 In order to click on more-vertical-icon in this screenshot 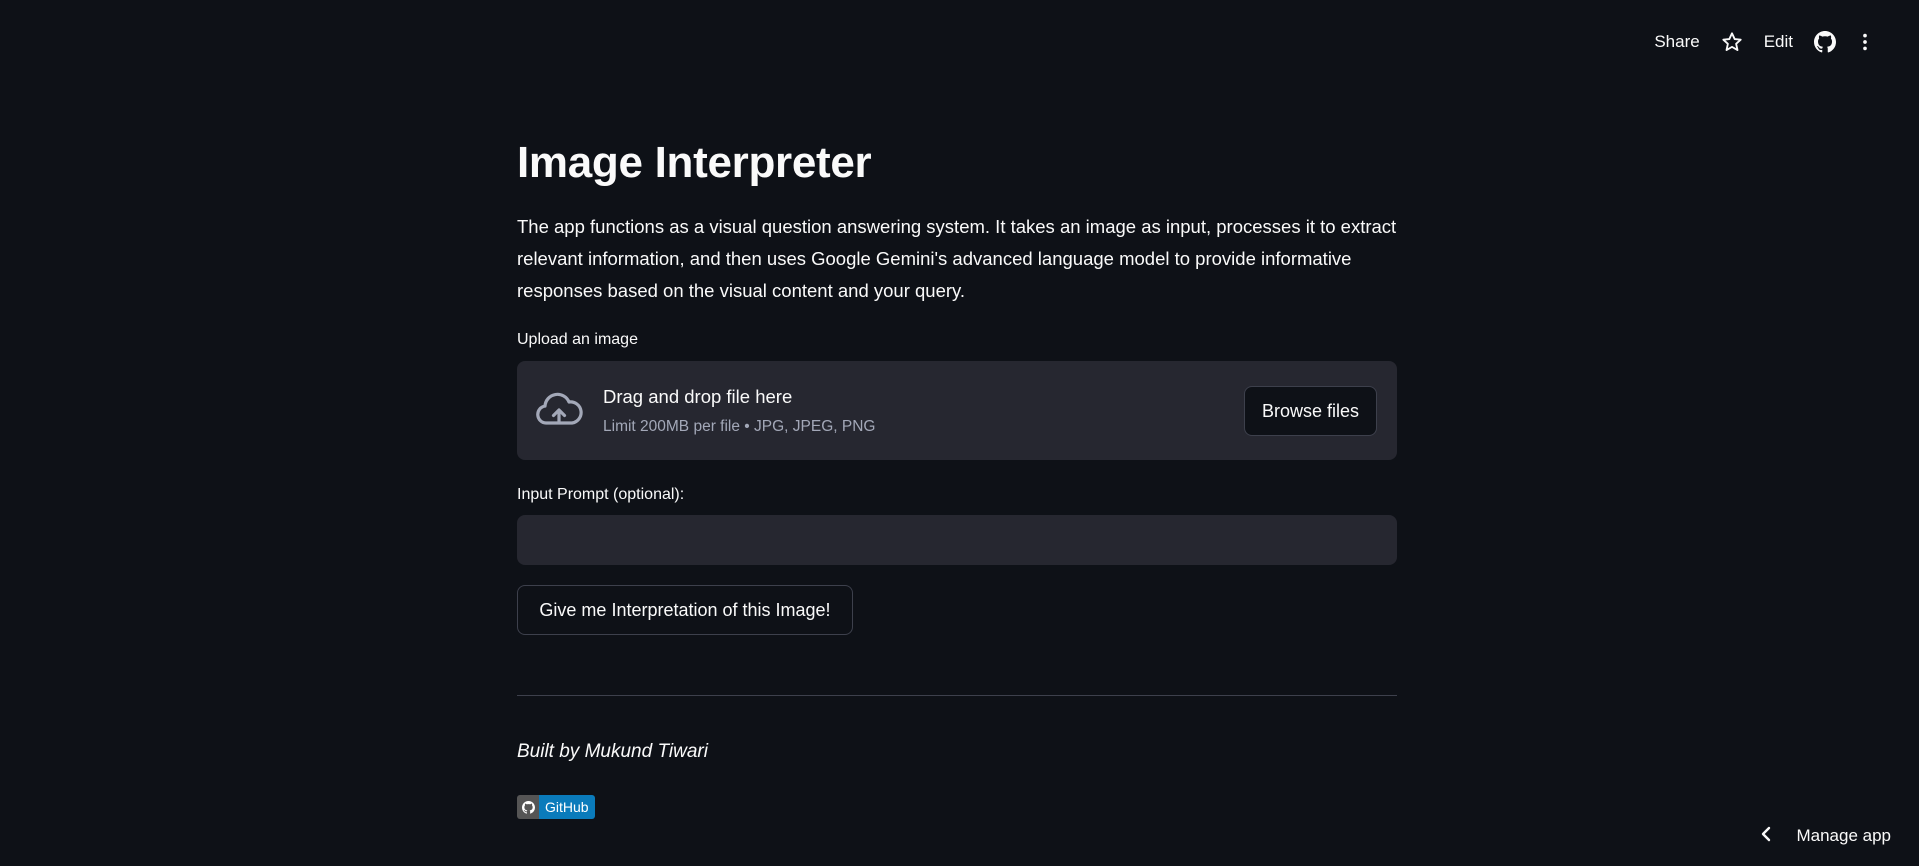, I will do `click(1865, 42)`.